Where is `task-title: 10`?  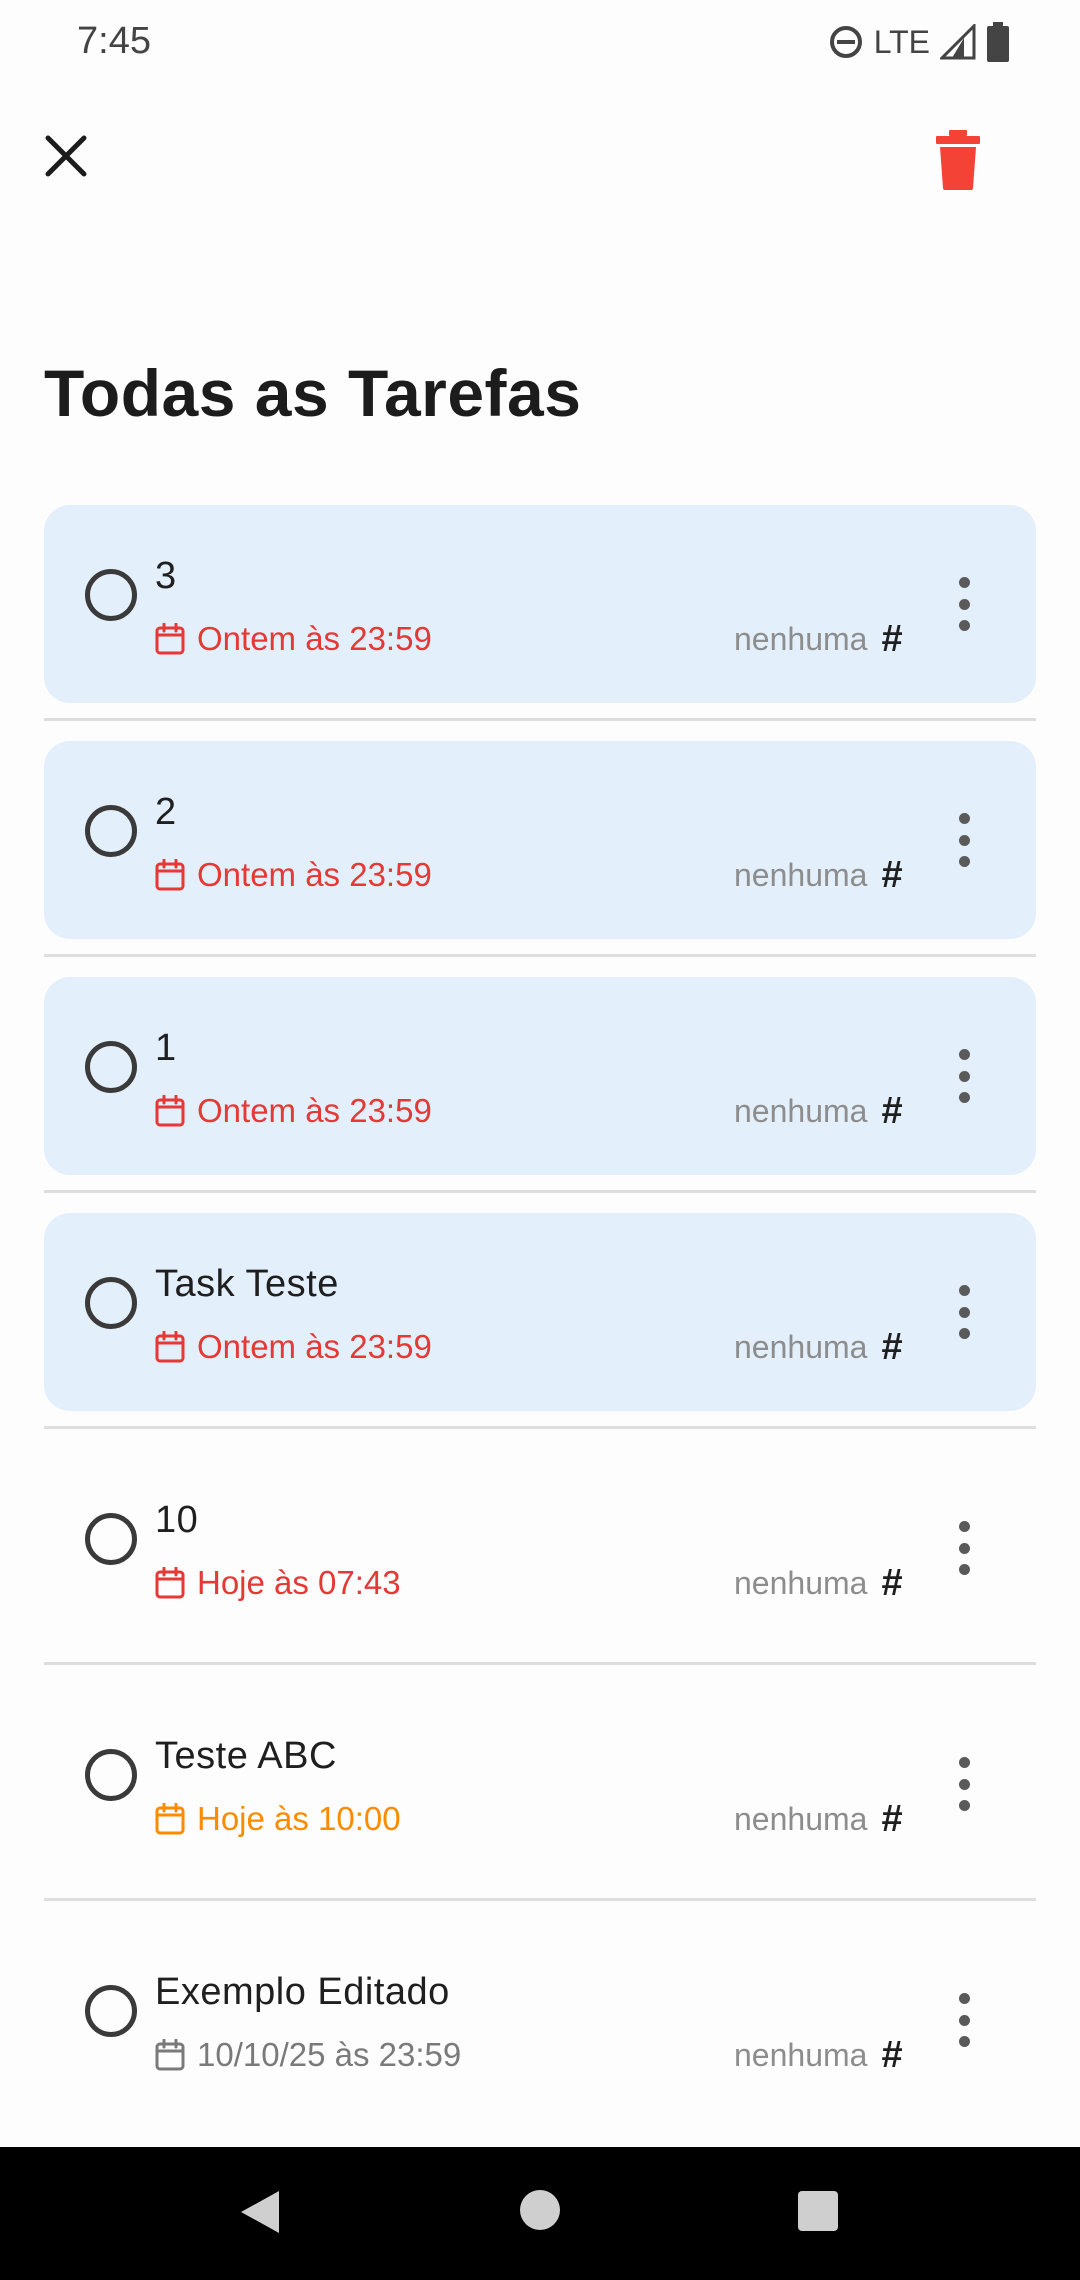
task-title: 10 is located at coordinates (177, 1520).